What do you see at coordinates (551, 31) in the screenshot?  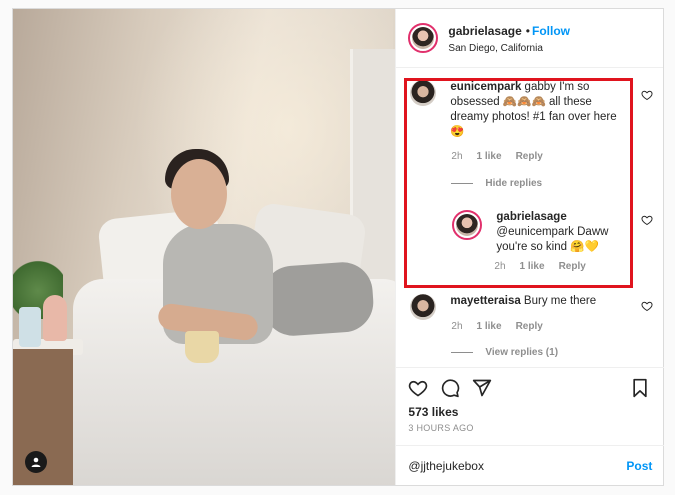 I see `follow-button: Follow` at bounding box center [551, 31].